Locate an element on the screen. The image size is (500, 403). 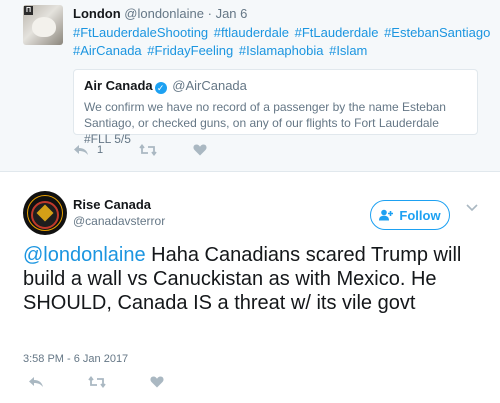
reply-button is located at coordinates (36, 382).